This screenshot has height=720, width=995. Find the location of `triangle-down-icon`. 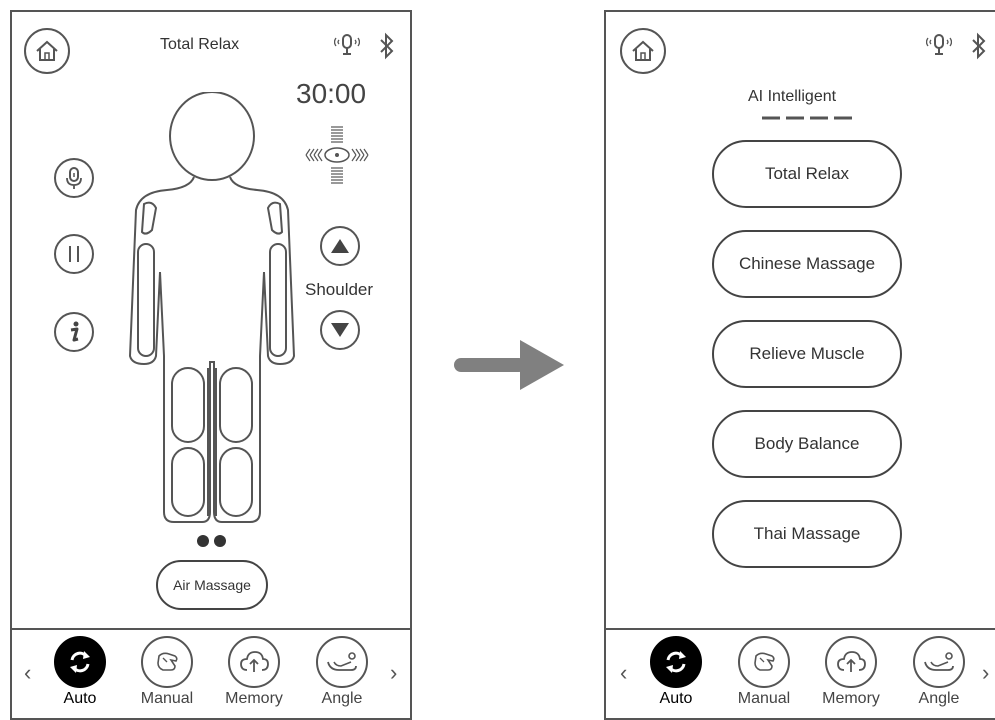

triangle-down-icon is located at coordinates (340, 330).